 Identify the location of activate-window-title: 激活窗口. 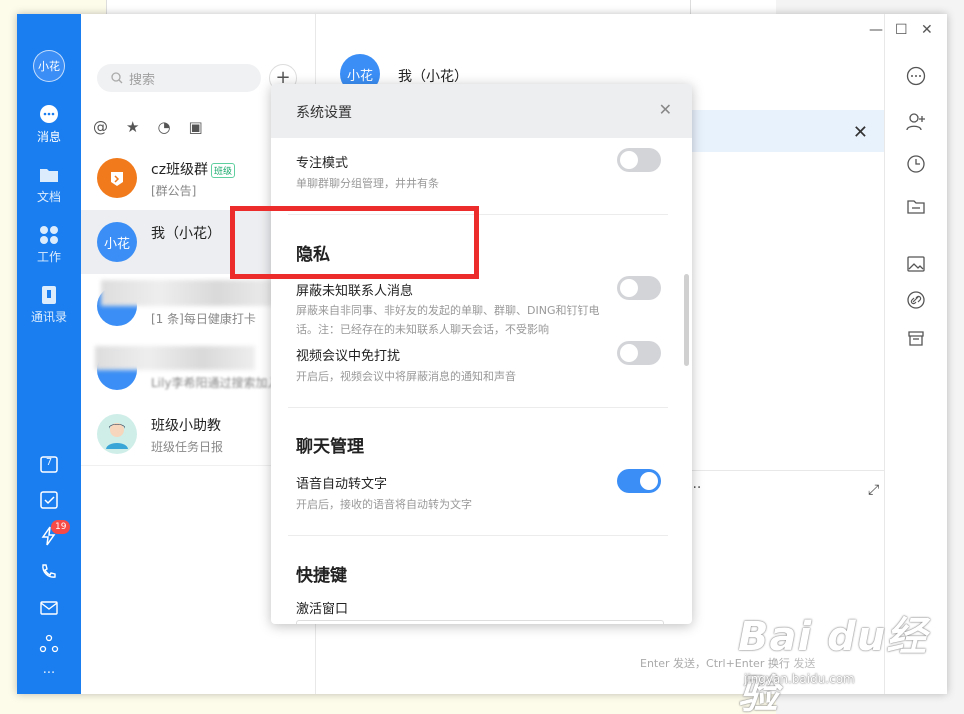
(322, 609).